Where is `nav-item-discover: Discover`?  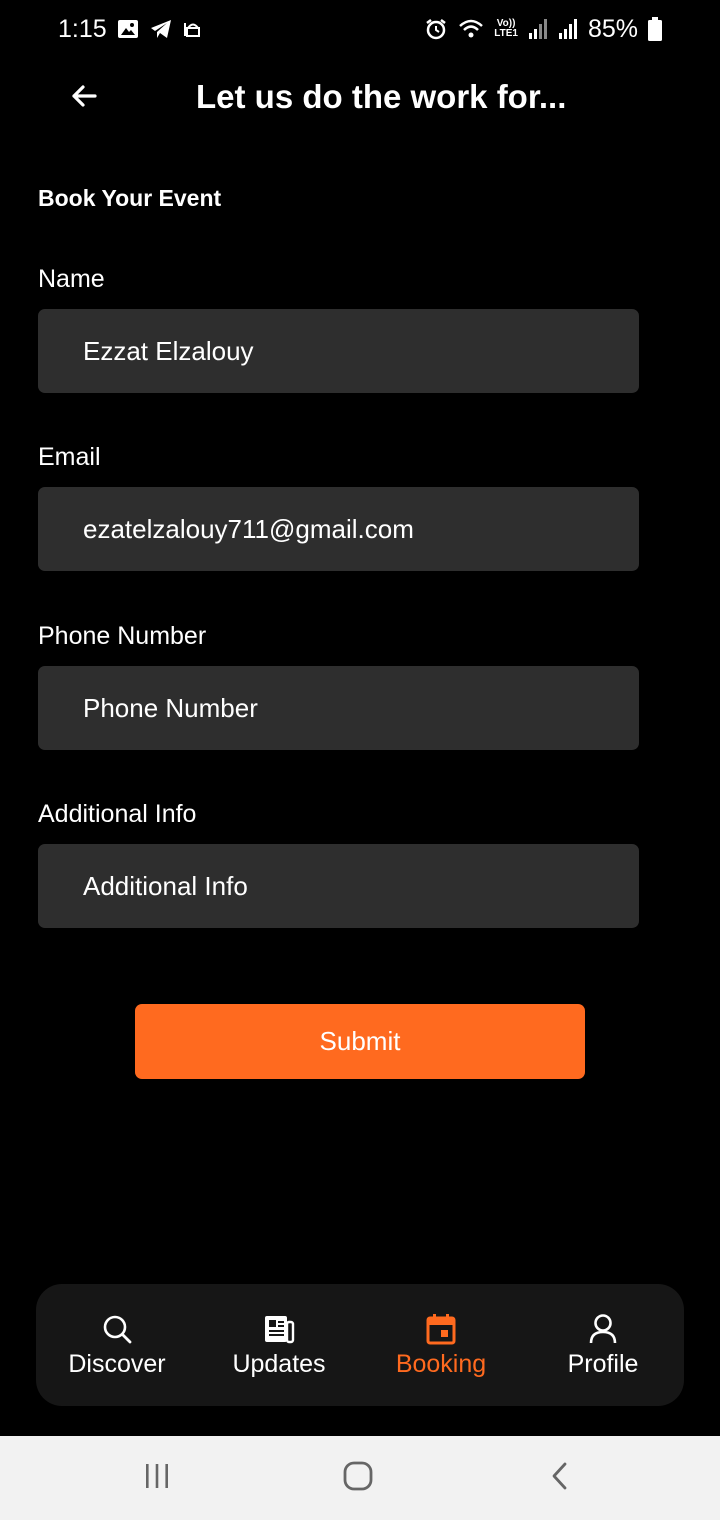 nav-item-discover: Discover is located at coordinates (117, 1345).